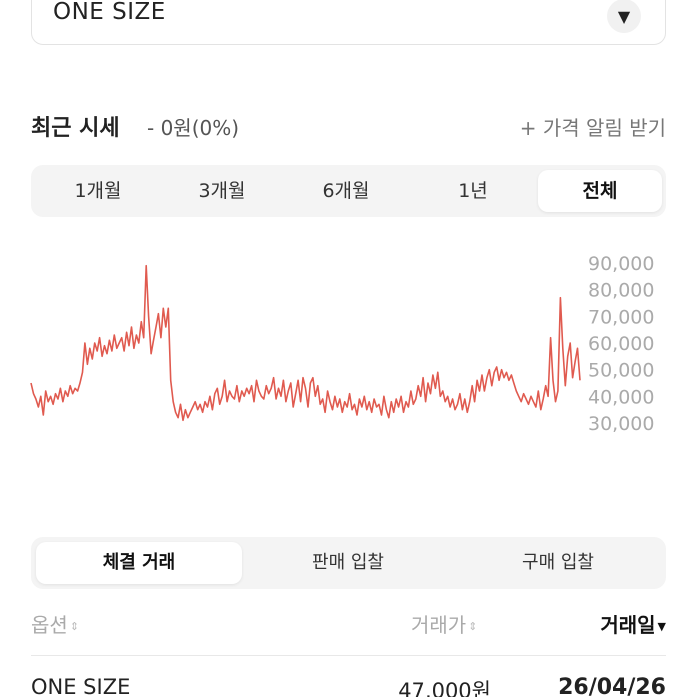 This screenshot has height=697, width=697. Describe the element at coordinates (98, 191) in the screenshot. I see `tab-1-month: 1개월` at that location.